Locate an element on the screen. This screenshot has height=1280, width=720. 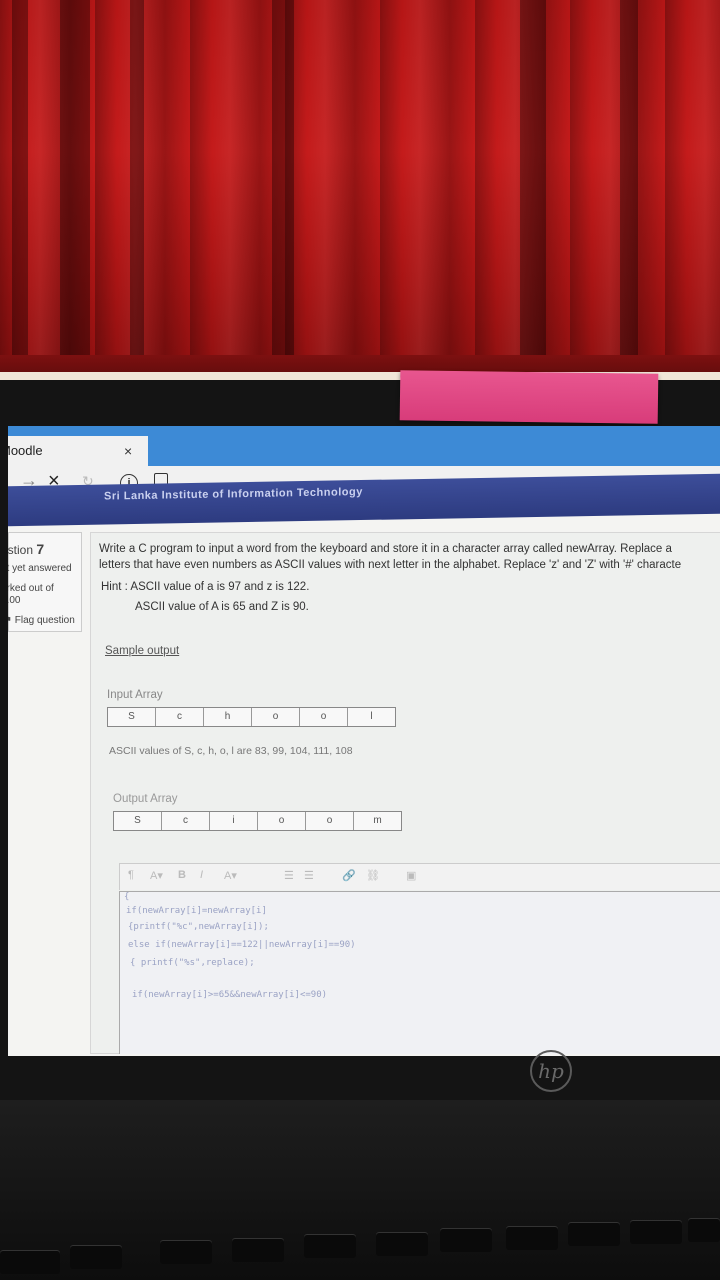
paragraph-icon: ¶ is located at coordinates (131, 875).